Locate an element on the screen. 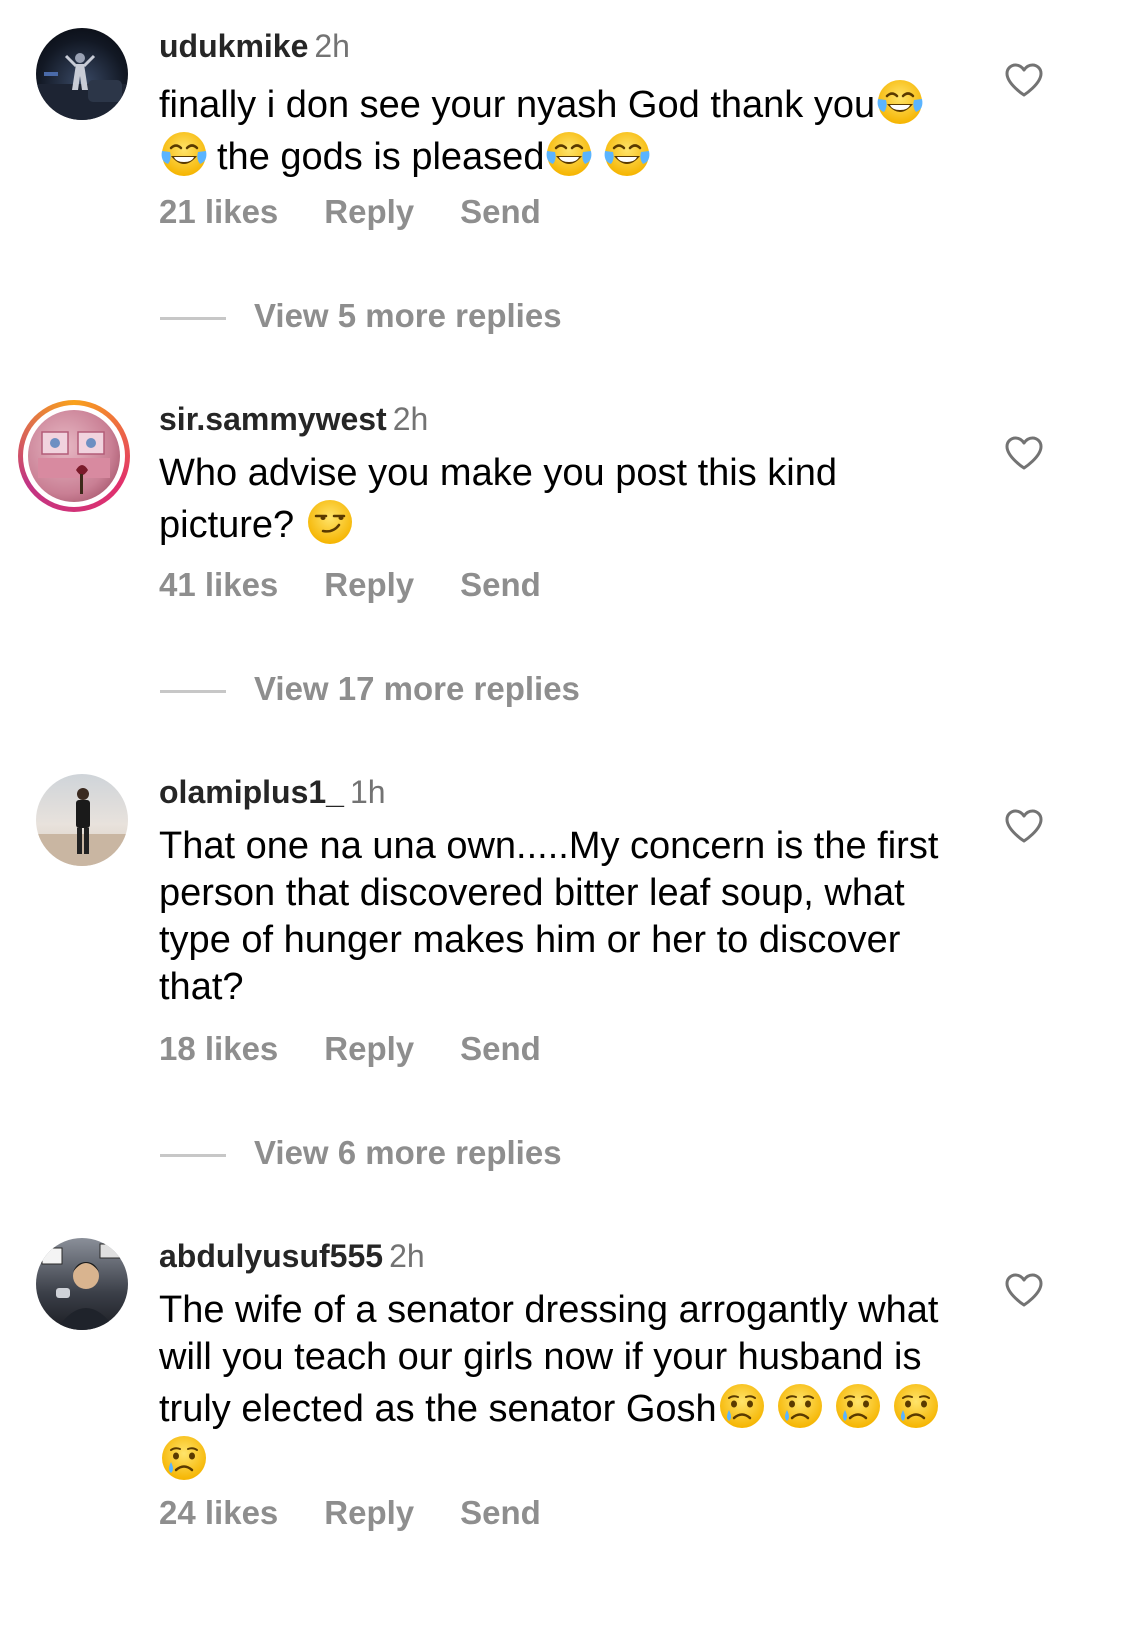  username: abdulyusuf555 is located at coordinates (271, 1256).